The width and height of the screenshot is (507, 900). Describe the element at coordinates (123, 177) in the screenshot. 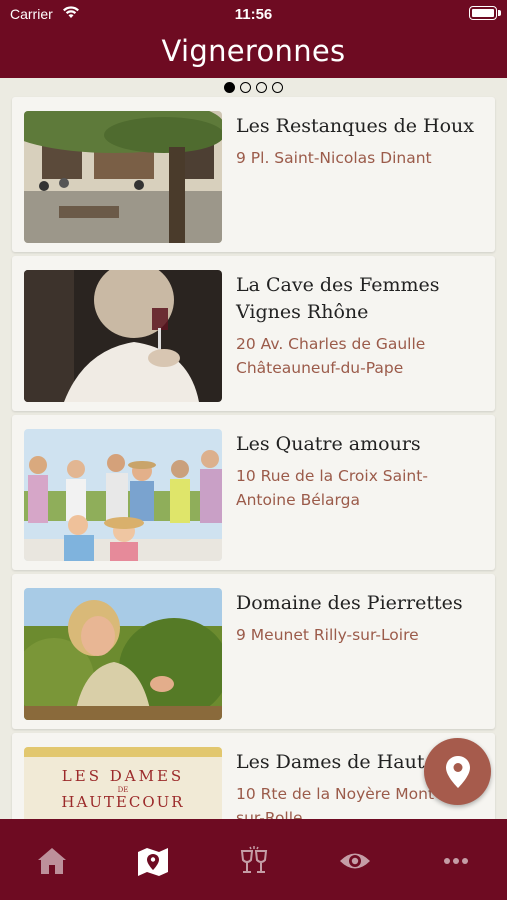

I see `cafe-terrace-photo` at that location.